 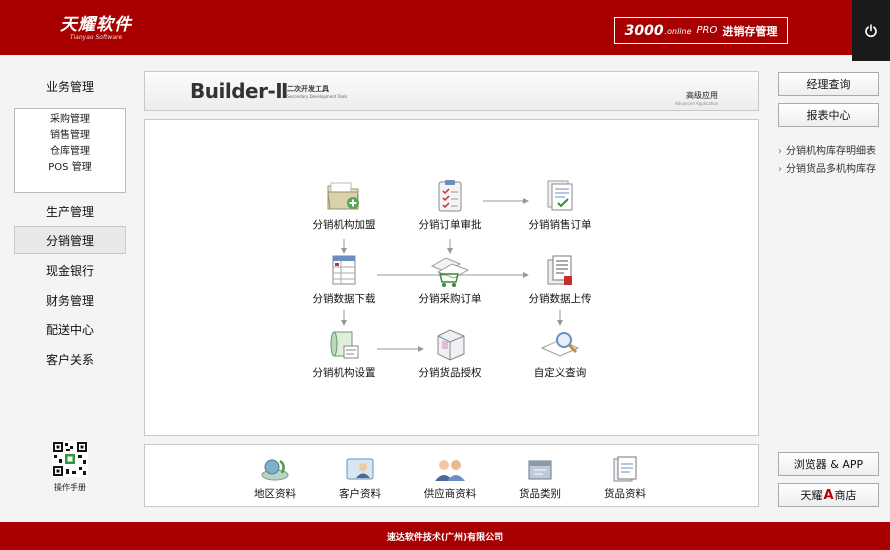 What do you see at coordinates (559, 270) in the screenshot?
I see `files-upload-icon` at bounding box center [559, 270].